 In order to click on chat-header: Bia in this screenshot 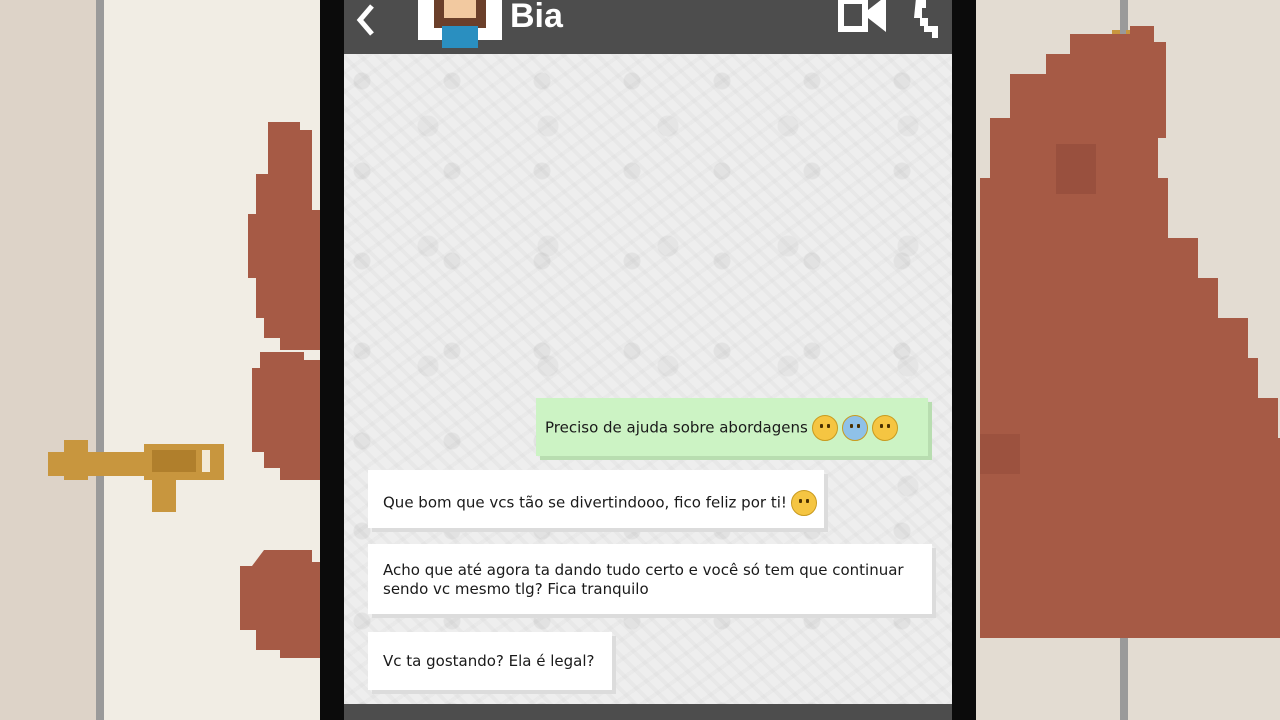, I will do `click(648, 27)`.